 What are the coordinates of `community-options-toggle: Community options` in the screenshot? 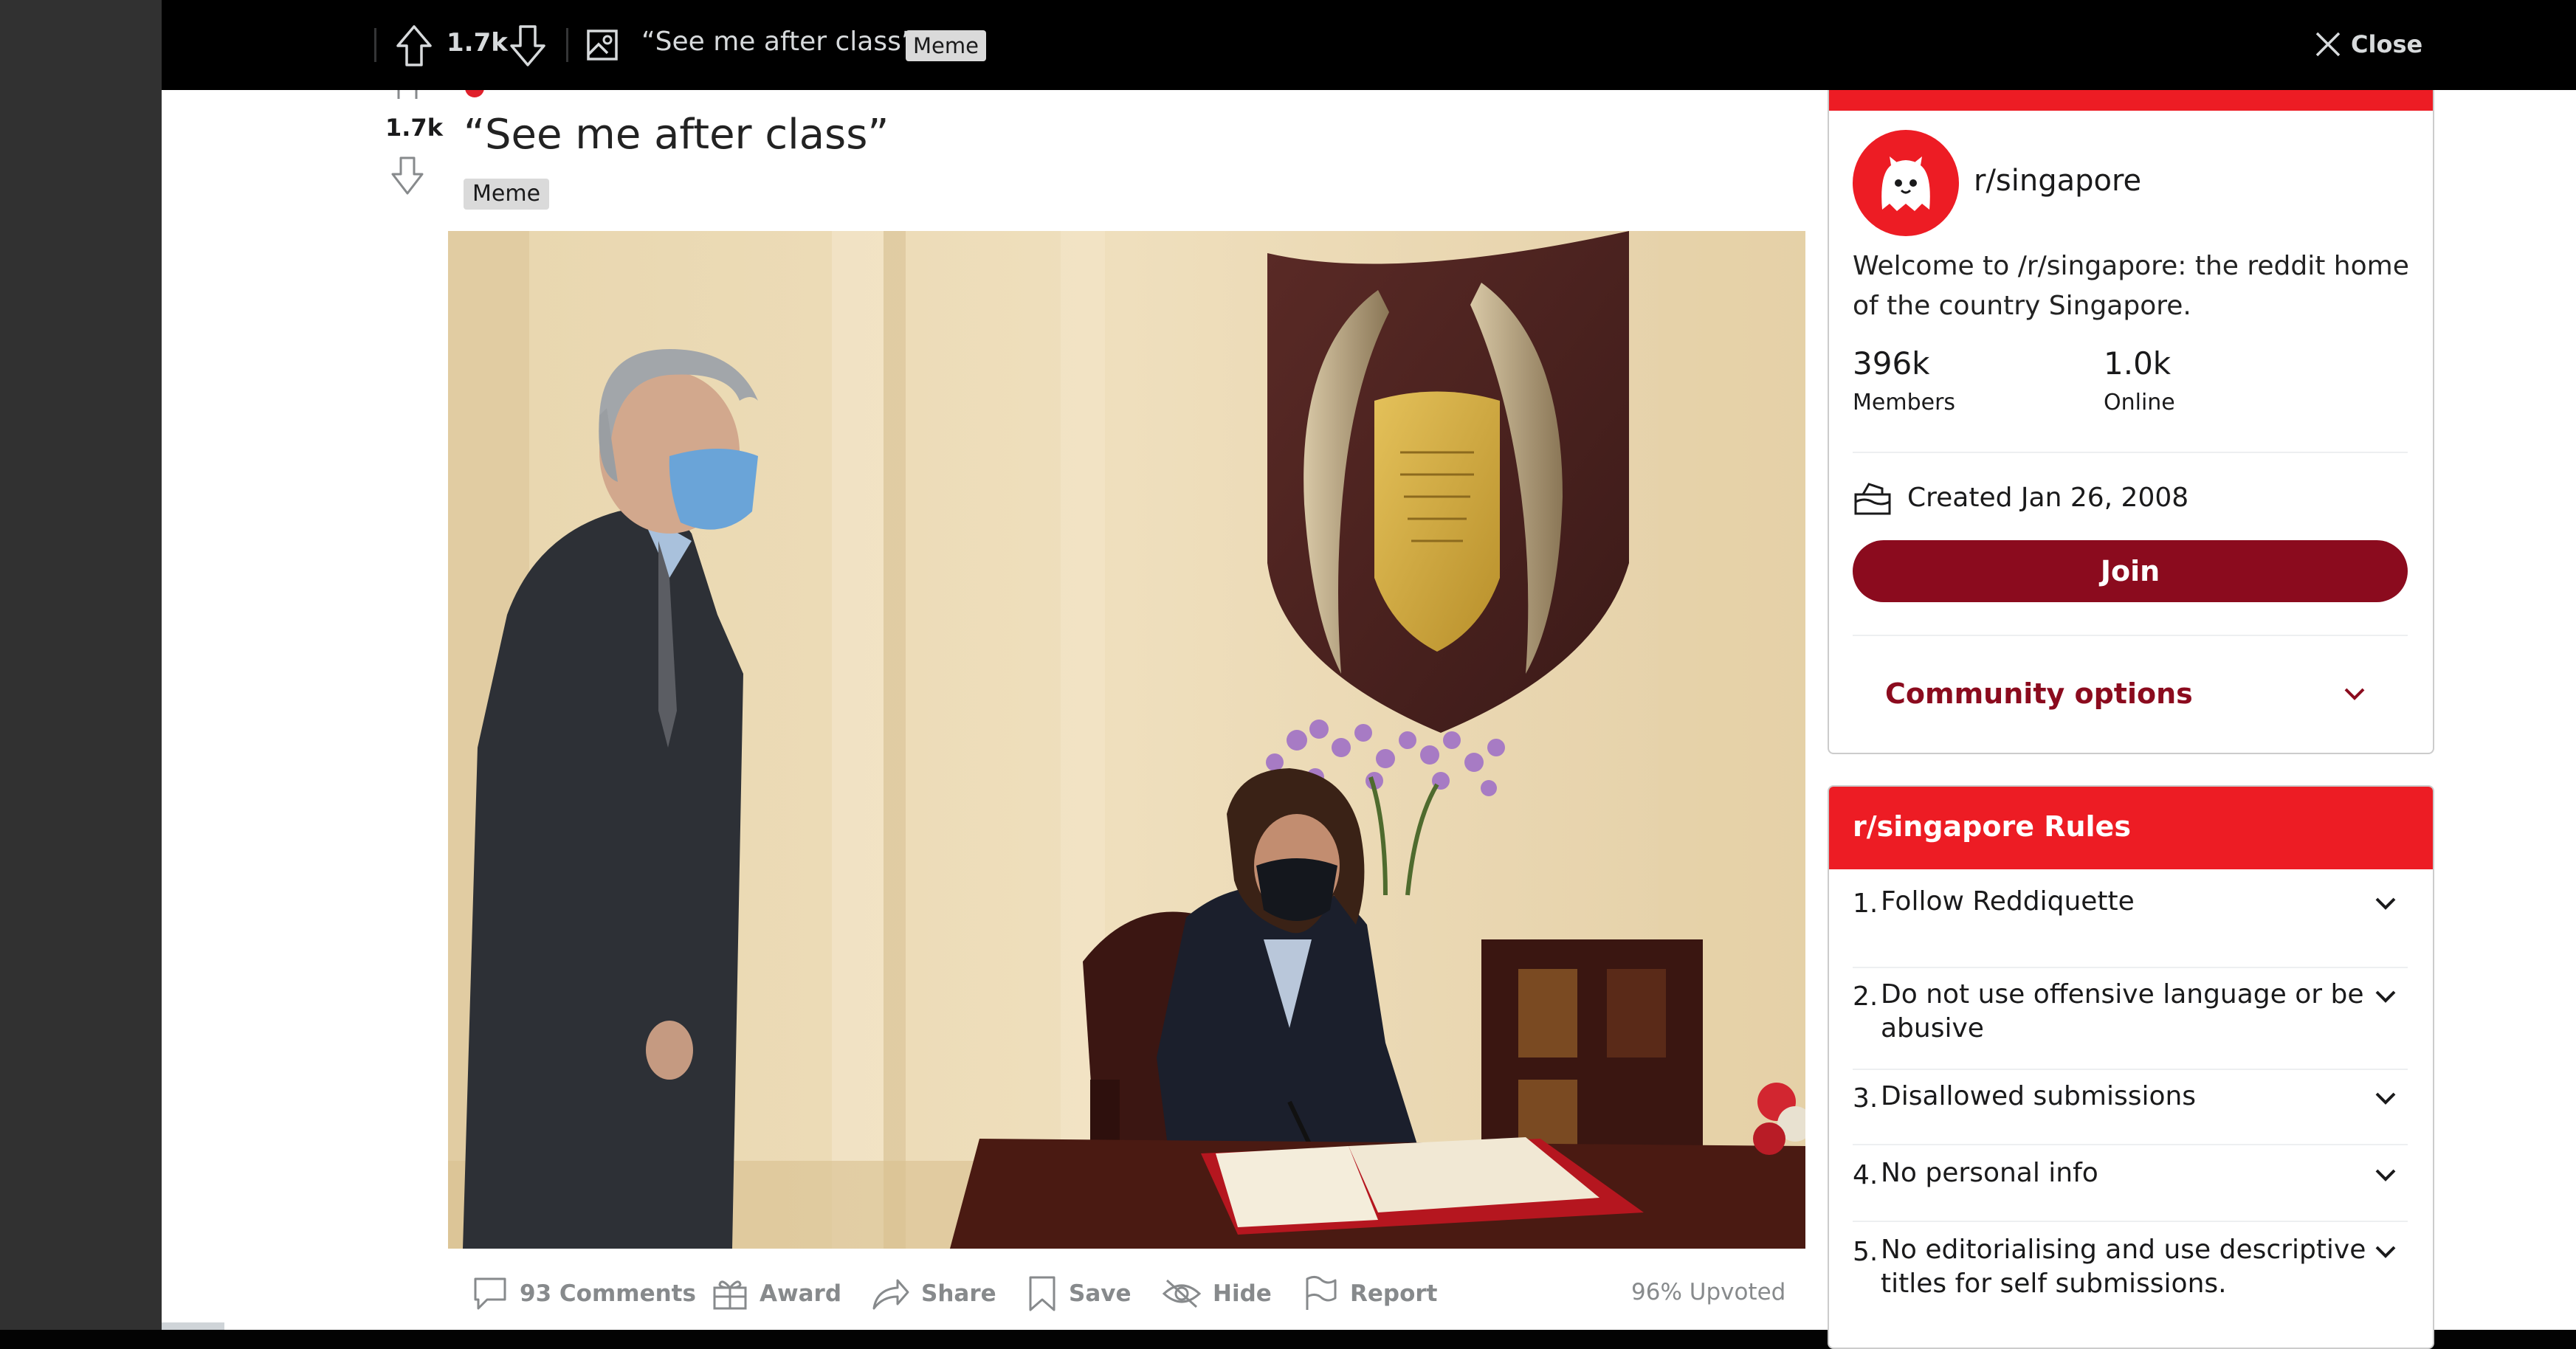 It's located at (2131, 691).